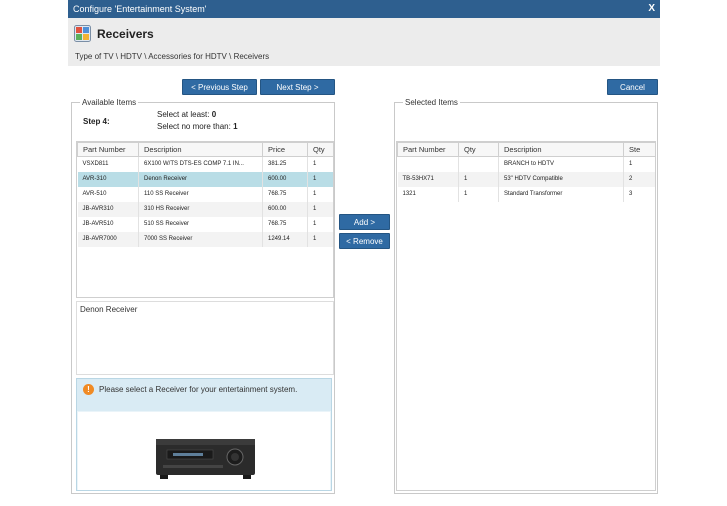  Describe the element at coordinates (200, 209) in the screenshot. I see `description-cell: 310 HS Receiver` at that location.